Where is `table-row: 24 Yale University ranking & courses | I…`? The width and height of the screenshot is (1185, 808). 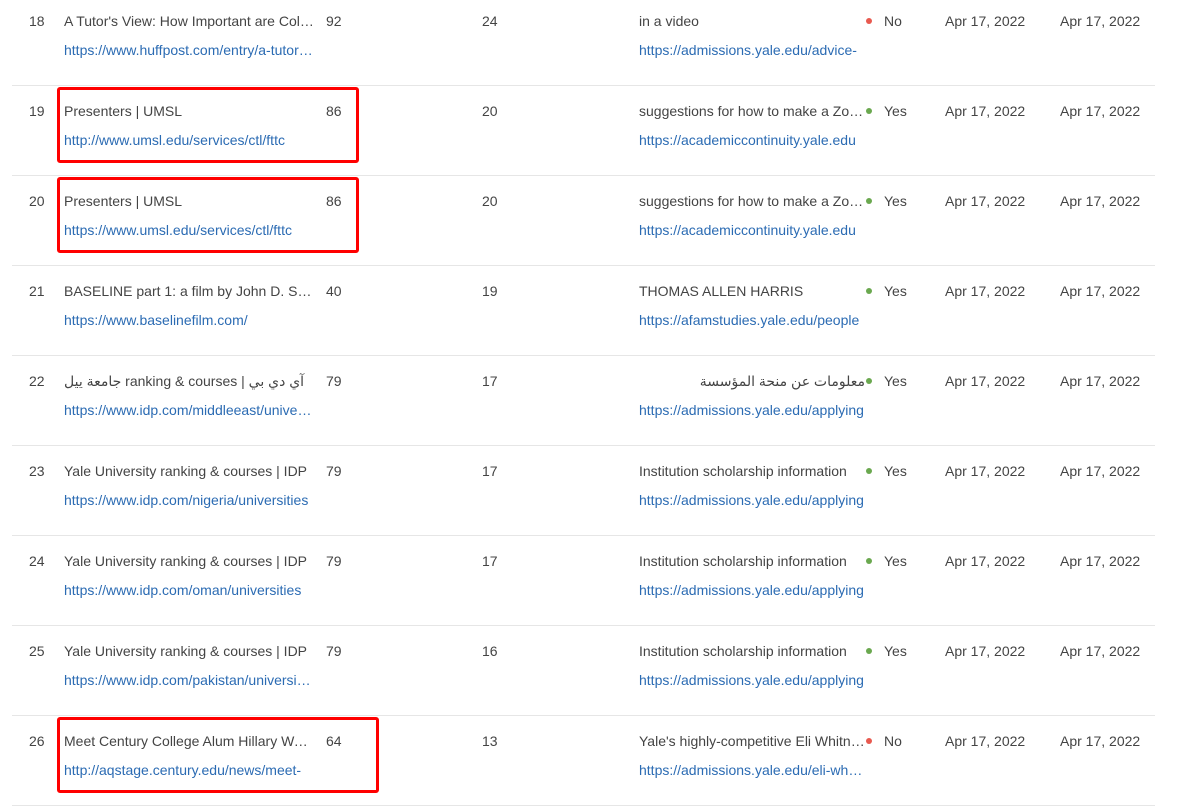
table-row: 24 Yale University ranking & courses | I… is located at coordinates (583, 581).